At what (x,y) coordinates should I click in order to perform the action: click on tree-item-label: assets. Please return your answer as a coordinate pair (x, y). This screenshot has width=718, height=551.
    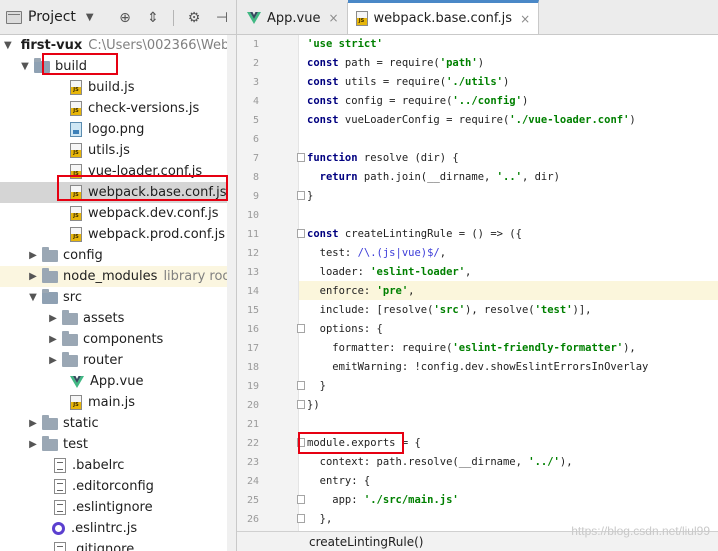
    Looking at the image, I should click on (104, 318).